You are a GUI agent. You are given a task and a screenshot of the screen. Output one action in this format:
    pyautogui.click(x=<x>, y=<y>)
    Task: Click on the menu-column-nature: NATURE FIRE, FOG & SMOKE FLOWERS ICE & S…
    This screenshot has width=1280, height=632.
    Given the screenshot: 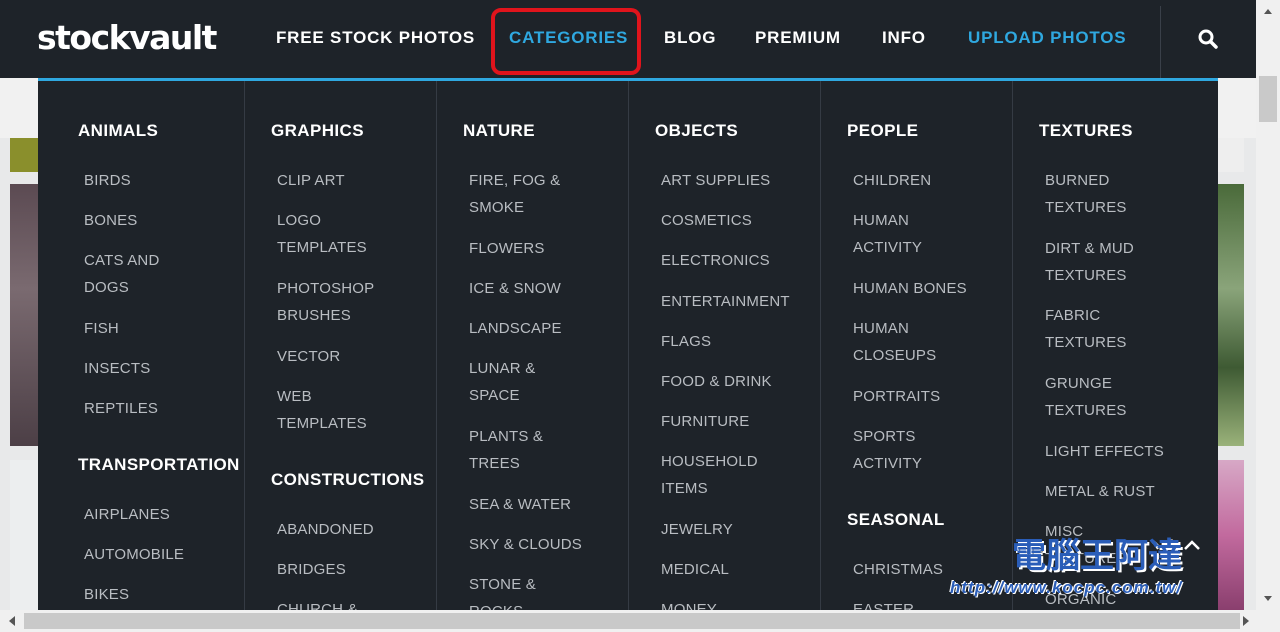 What is the action you would take?
    pyautogui.click(x=533, y=345)
    